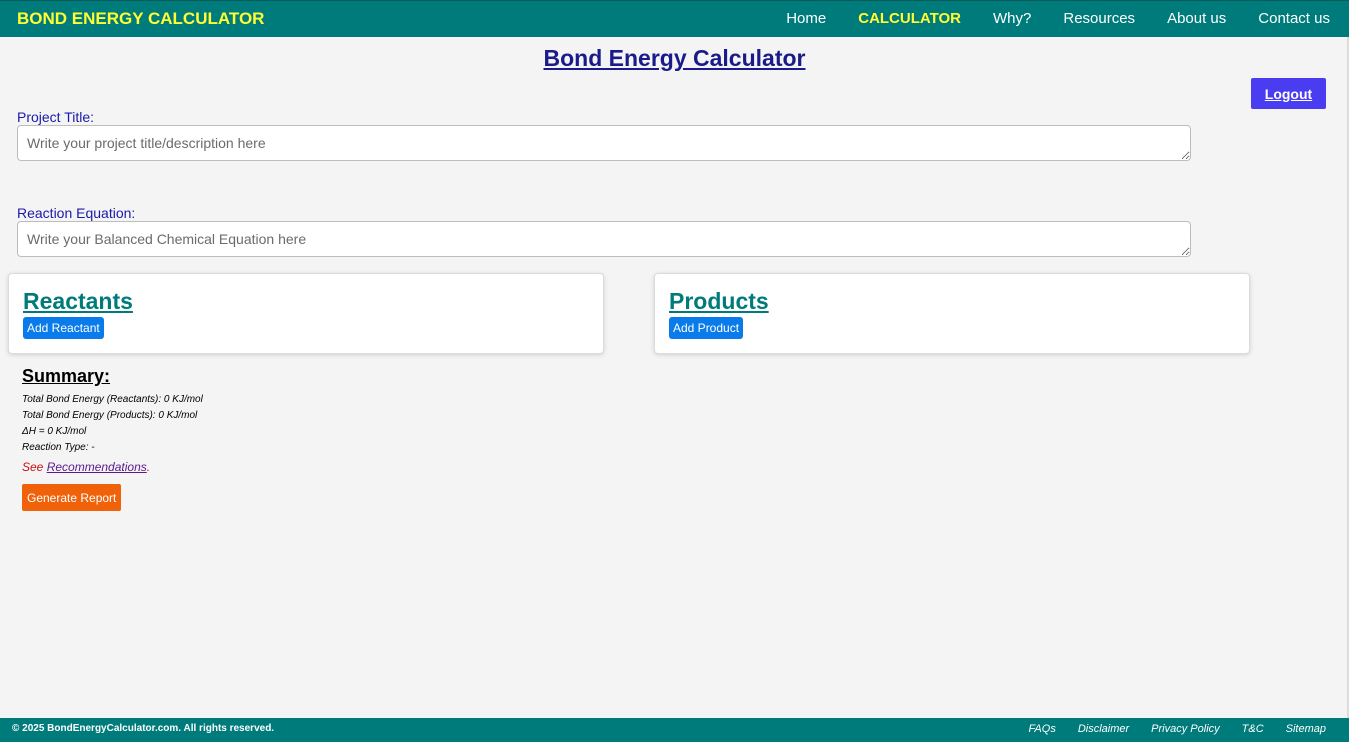  What do you see at coordinates (66, 376) in the screenshot?
I see `summary-title: Summary:` at bounding box center [66, 376].